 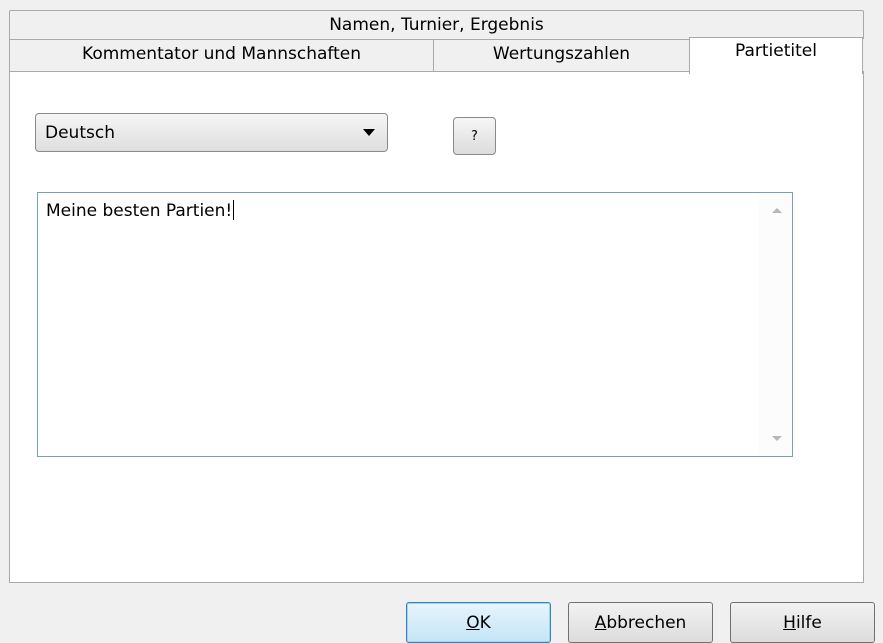 I want to click on tab-label: Wertungszahlen, so click(x=561, y=54).